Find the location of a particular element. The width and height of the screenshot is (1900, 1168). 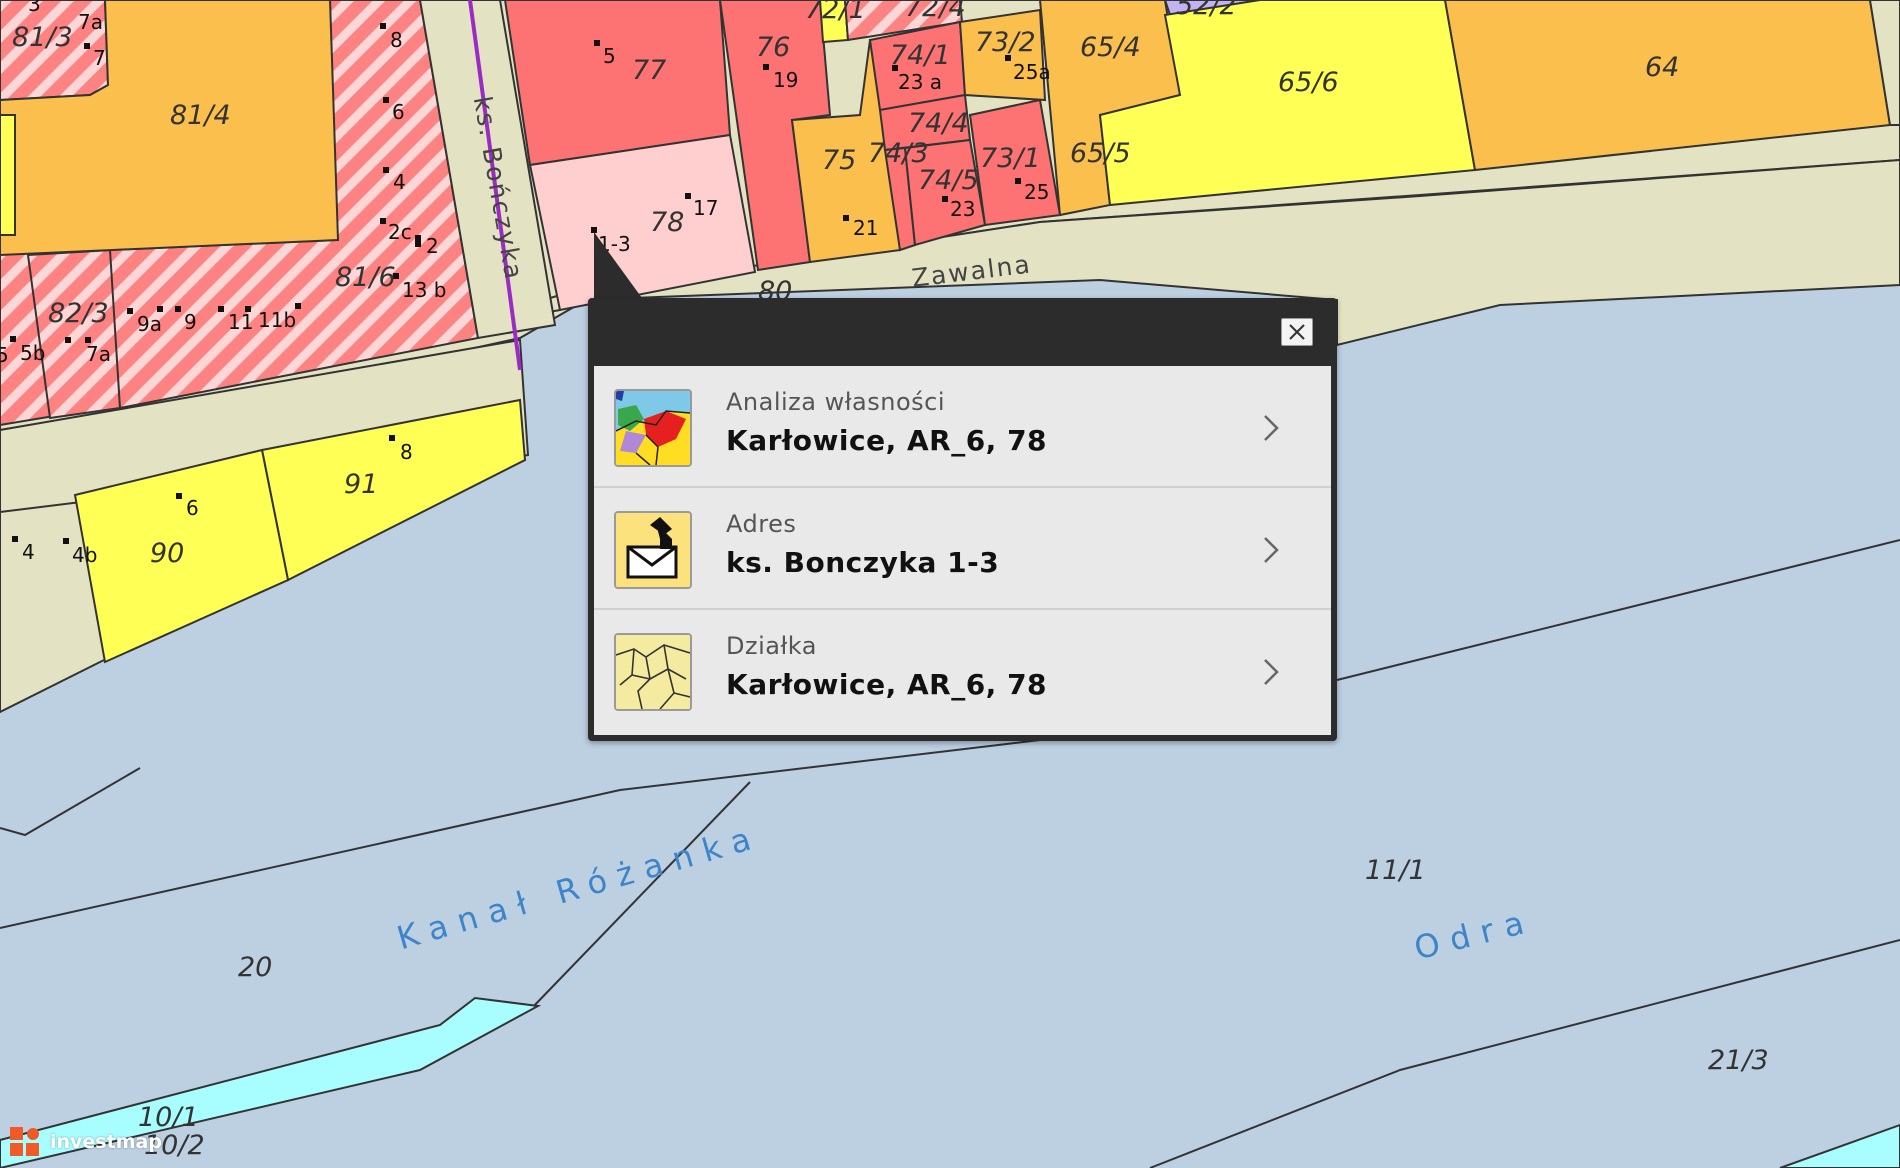

address-label: 23 a is located at coordinates (920, 82).